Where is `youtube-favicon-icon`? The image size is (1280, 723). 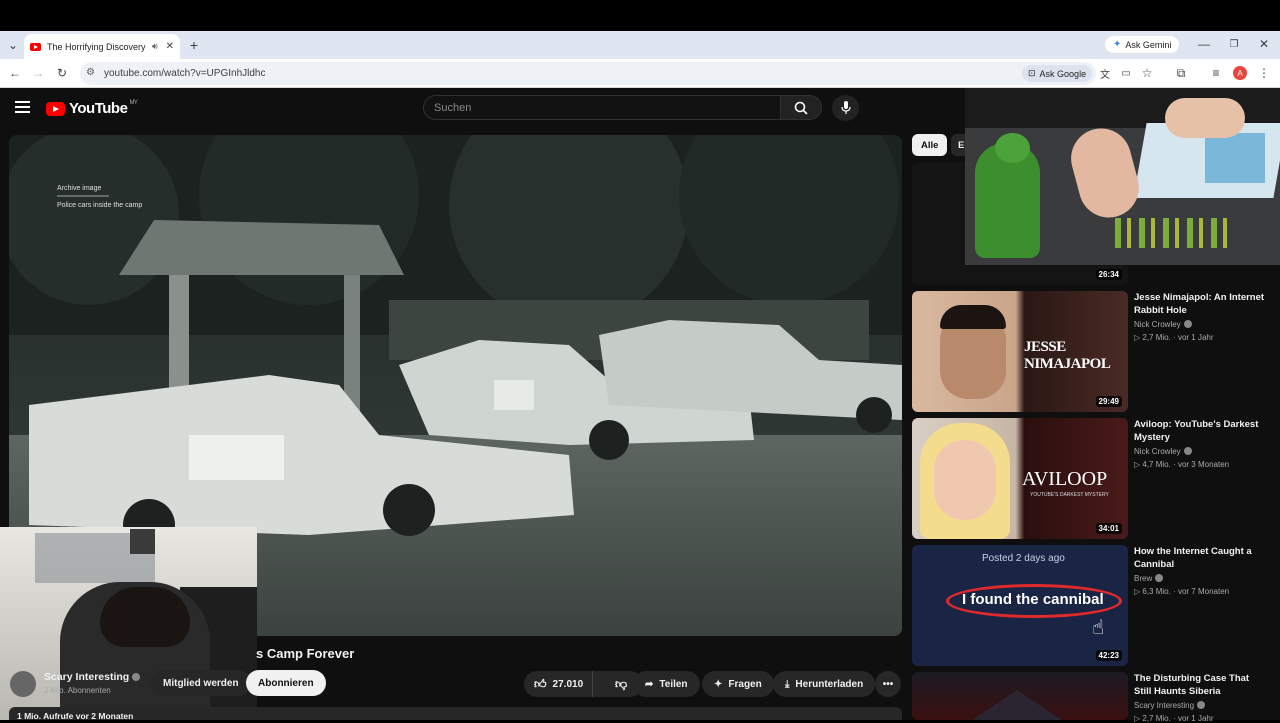
youtube-favicon-icon is located at coordinates (35, 46).